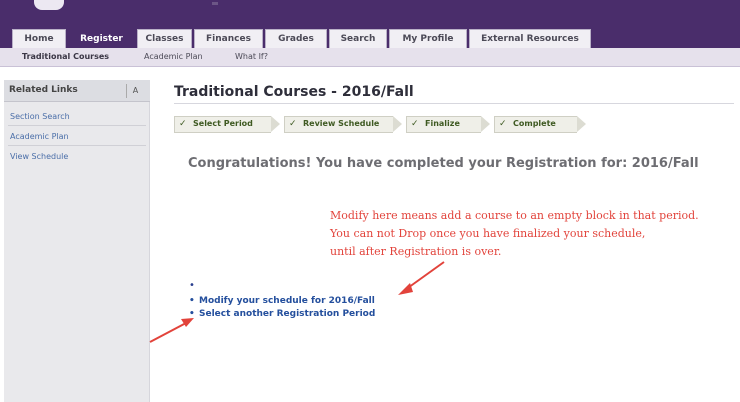  Describe the element at coordinates (135, 91) in the screenshot. I see `sidebar-collapse-toggle: A` at that location.